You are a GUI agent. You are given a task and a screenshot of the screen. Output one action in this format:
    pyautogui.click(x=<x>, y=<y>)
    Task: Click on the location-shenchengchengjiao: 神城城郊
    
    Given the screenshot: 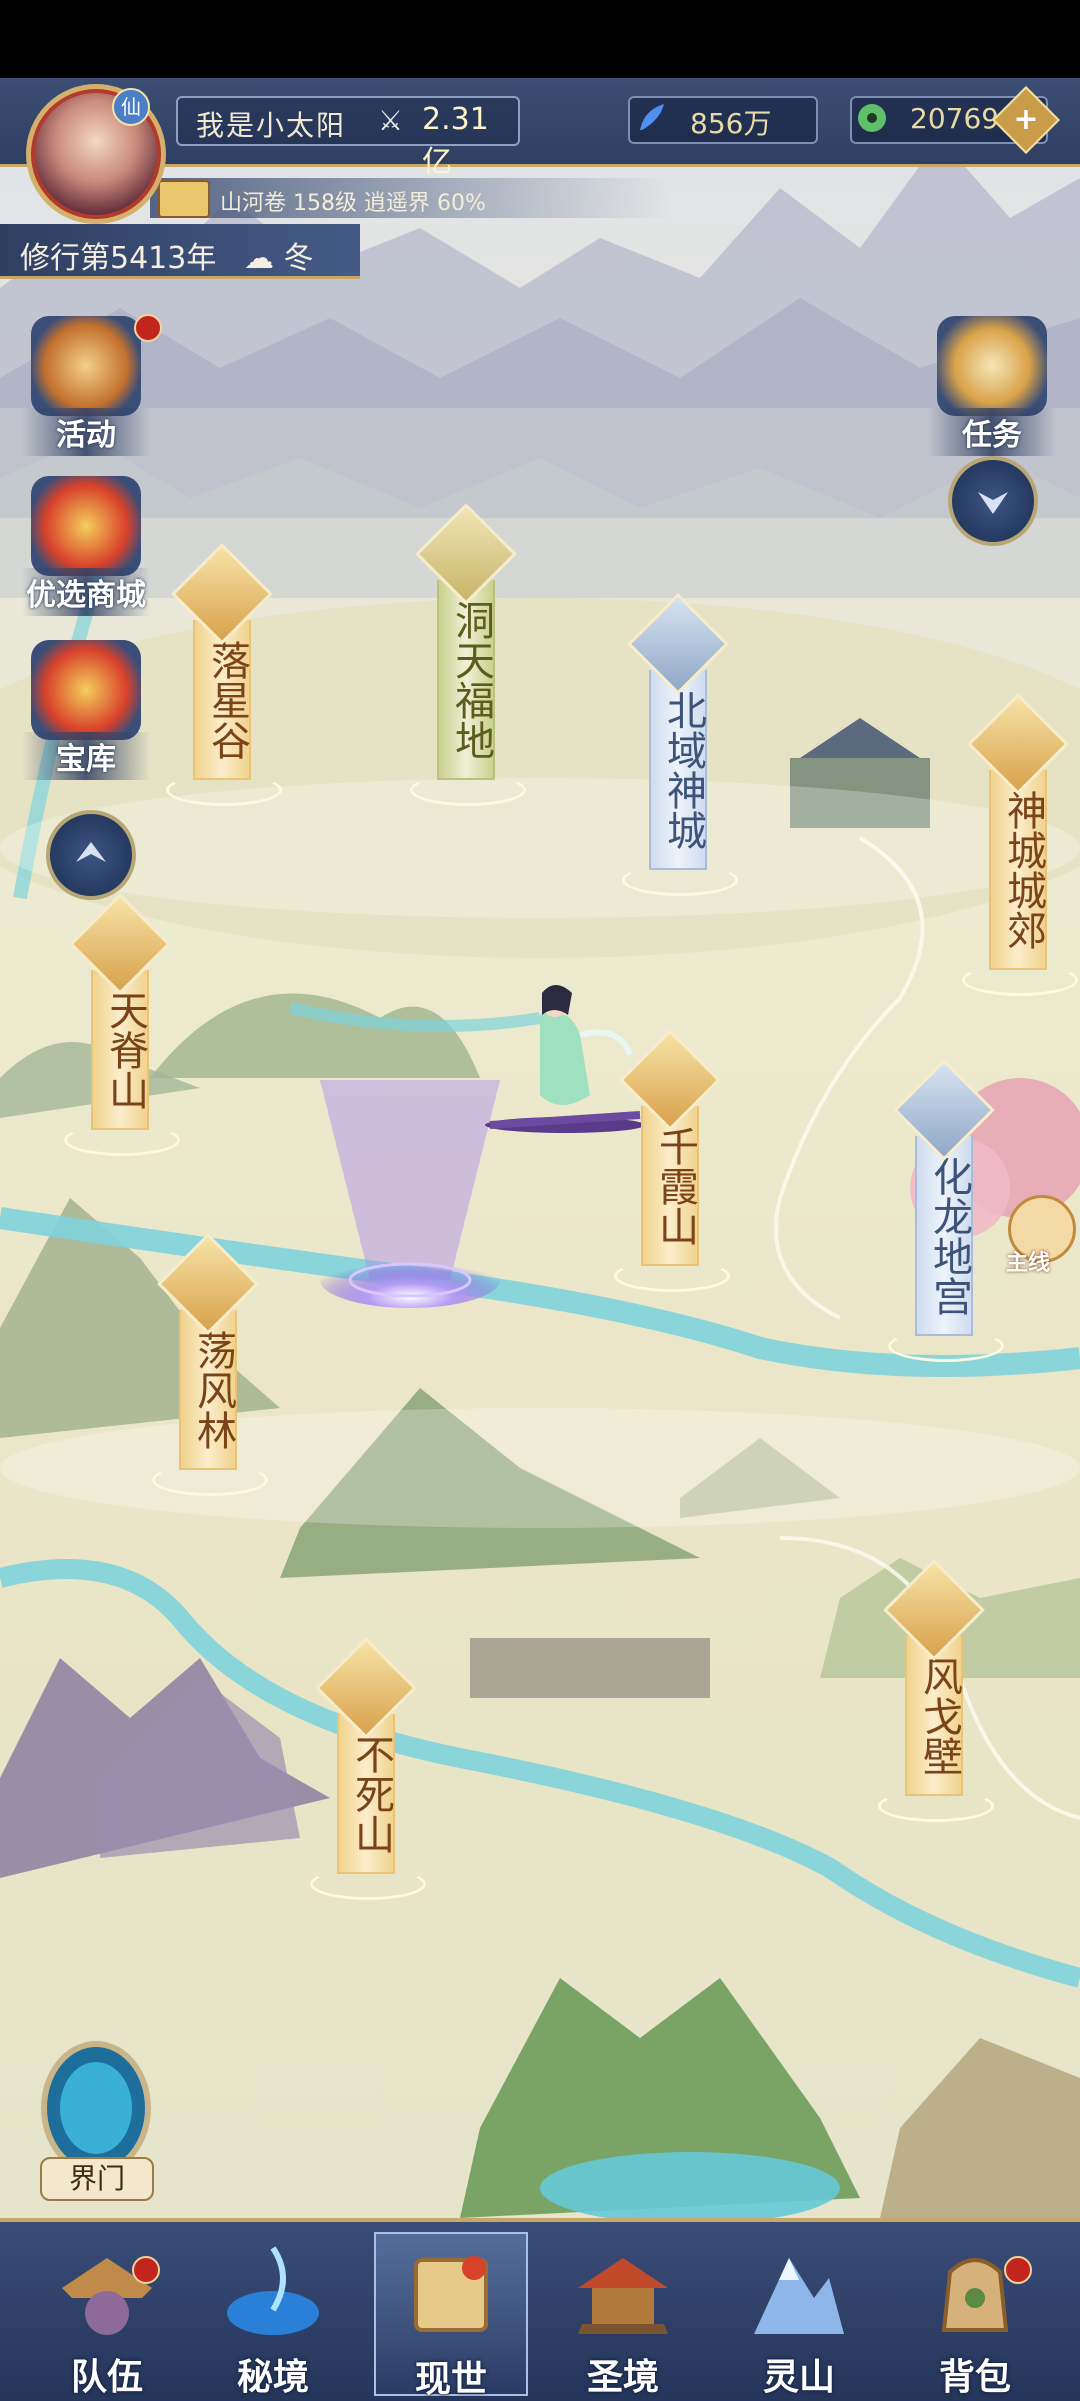 What is the action you would take?
    pyautogui.click(x=1020, y=844)
    